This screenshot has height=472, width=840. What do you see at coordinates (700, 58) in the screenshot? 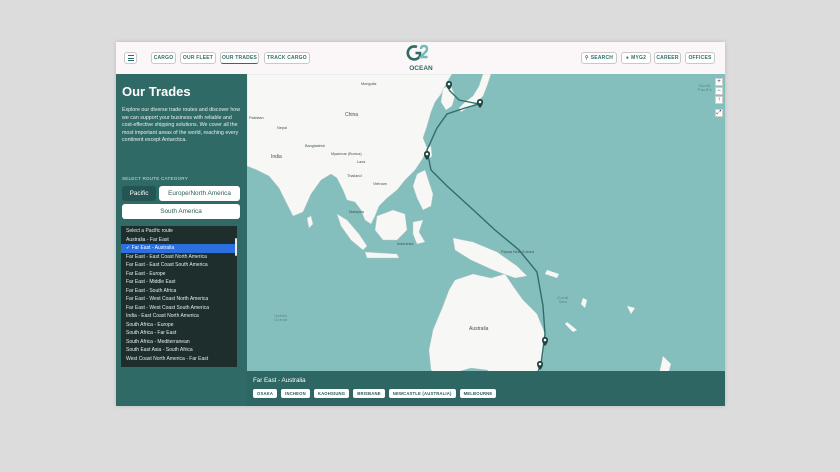
I see `offices-button: OFFICES` at bounding box center [700, 58].